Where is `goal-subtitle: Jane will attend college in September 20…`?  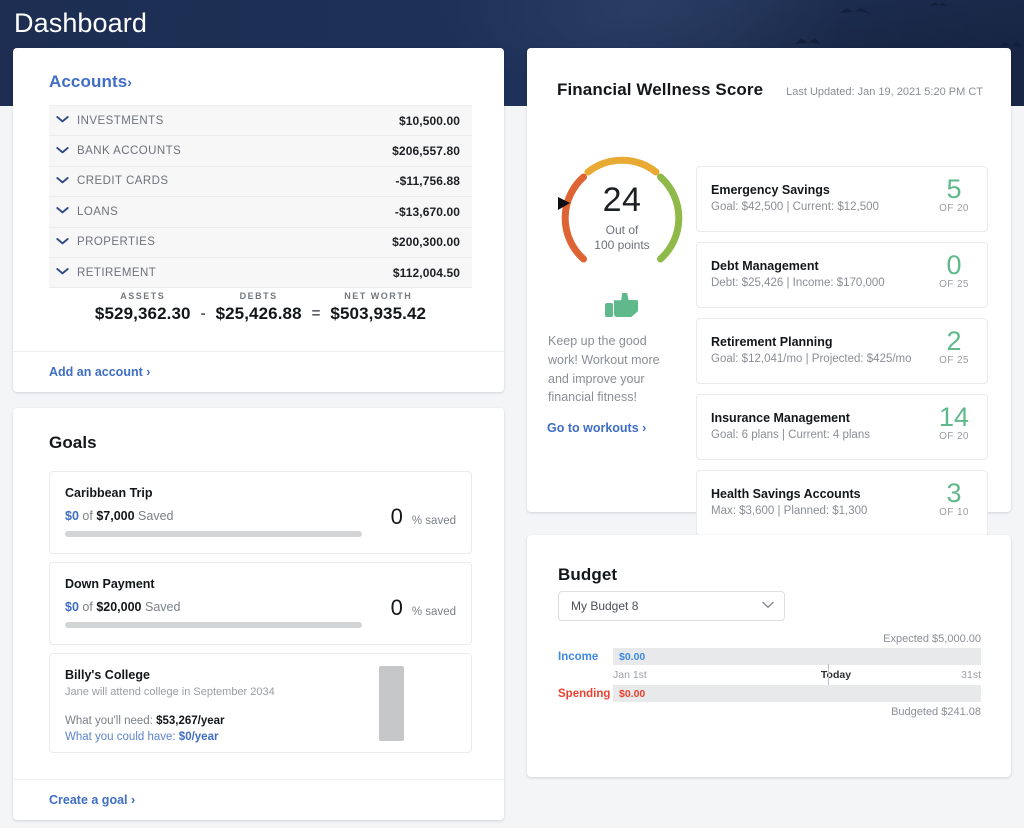
goal-subtitle: Jane will attend college in September 20… is located at coordinates (170, 692).